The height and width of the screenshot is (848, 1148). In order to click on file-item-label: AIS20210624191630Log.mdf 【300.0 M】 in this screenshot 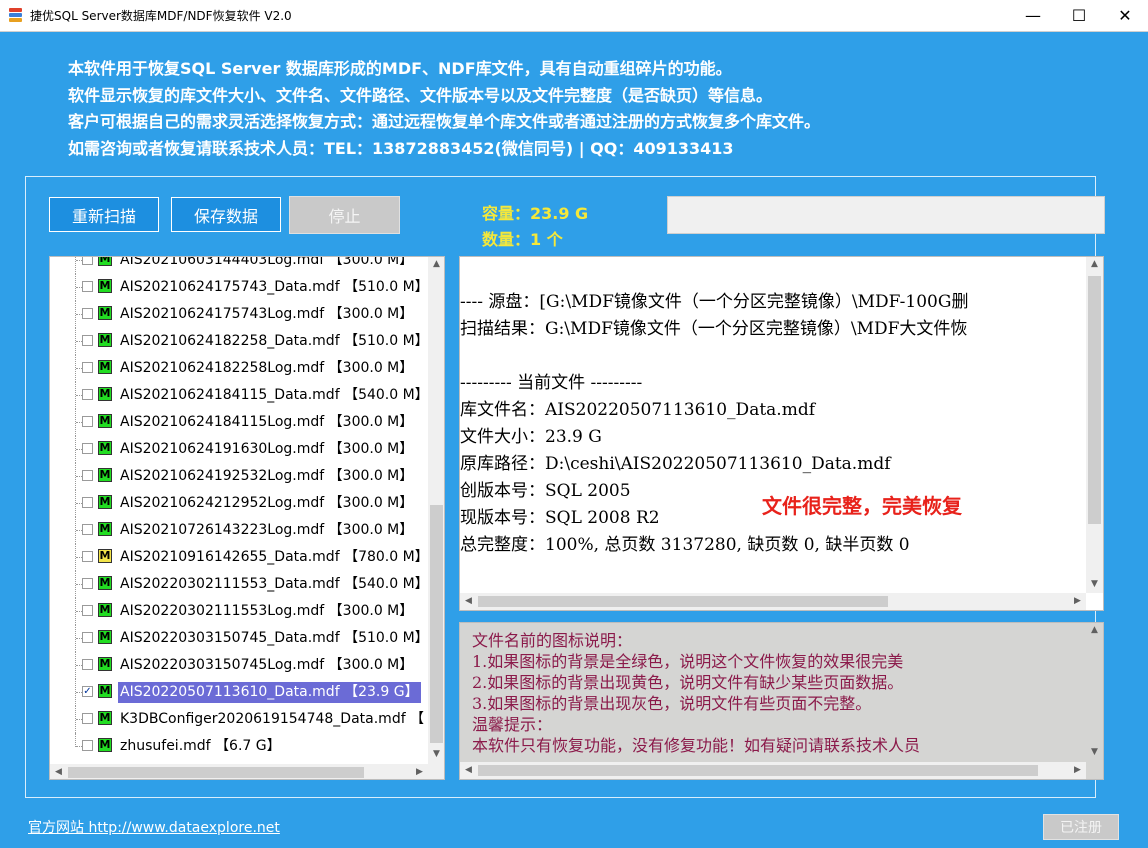, I will do `click(266, 449)`.